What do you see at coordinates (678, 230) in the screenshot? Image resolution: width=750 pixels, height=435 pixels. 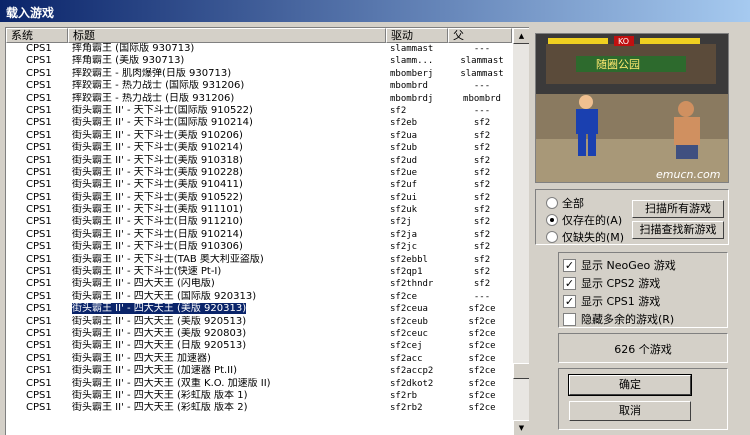 I see `scan-new-button: 扫描查找新游戏` at bounding box center [678, 230].